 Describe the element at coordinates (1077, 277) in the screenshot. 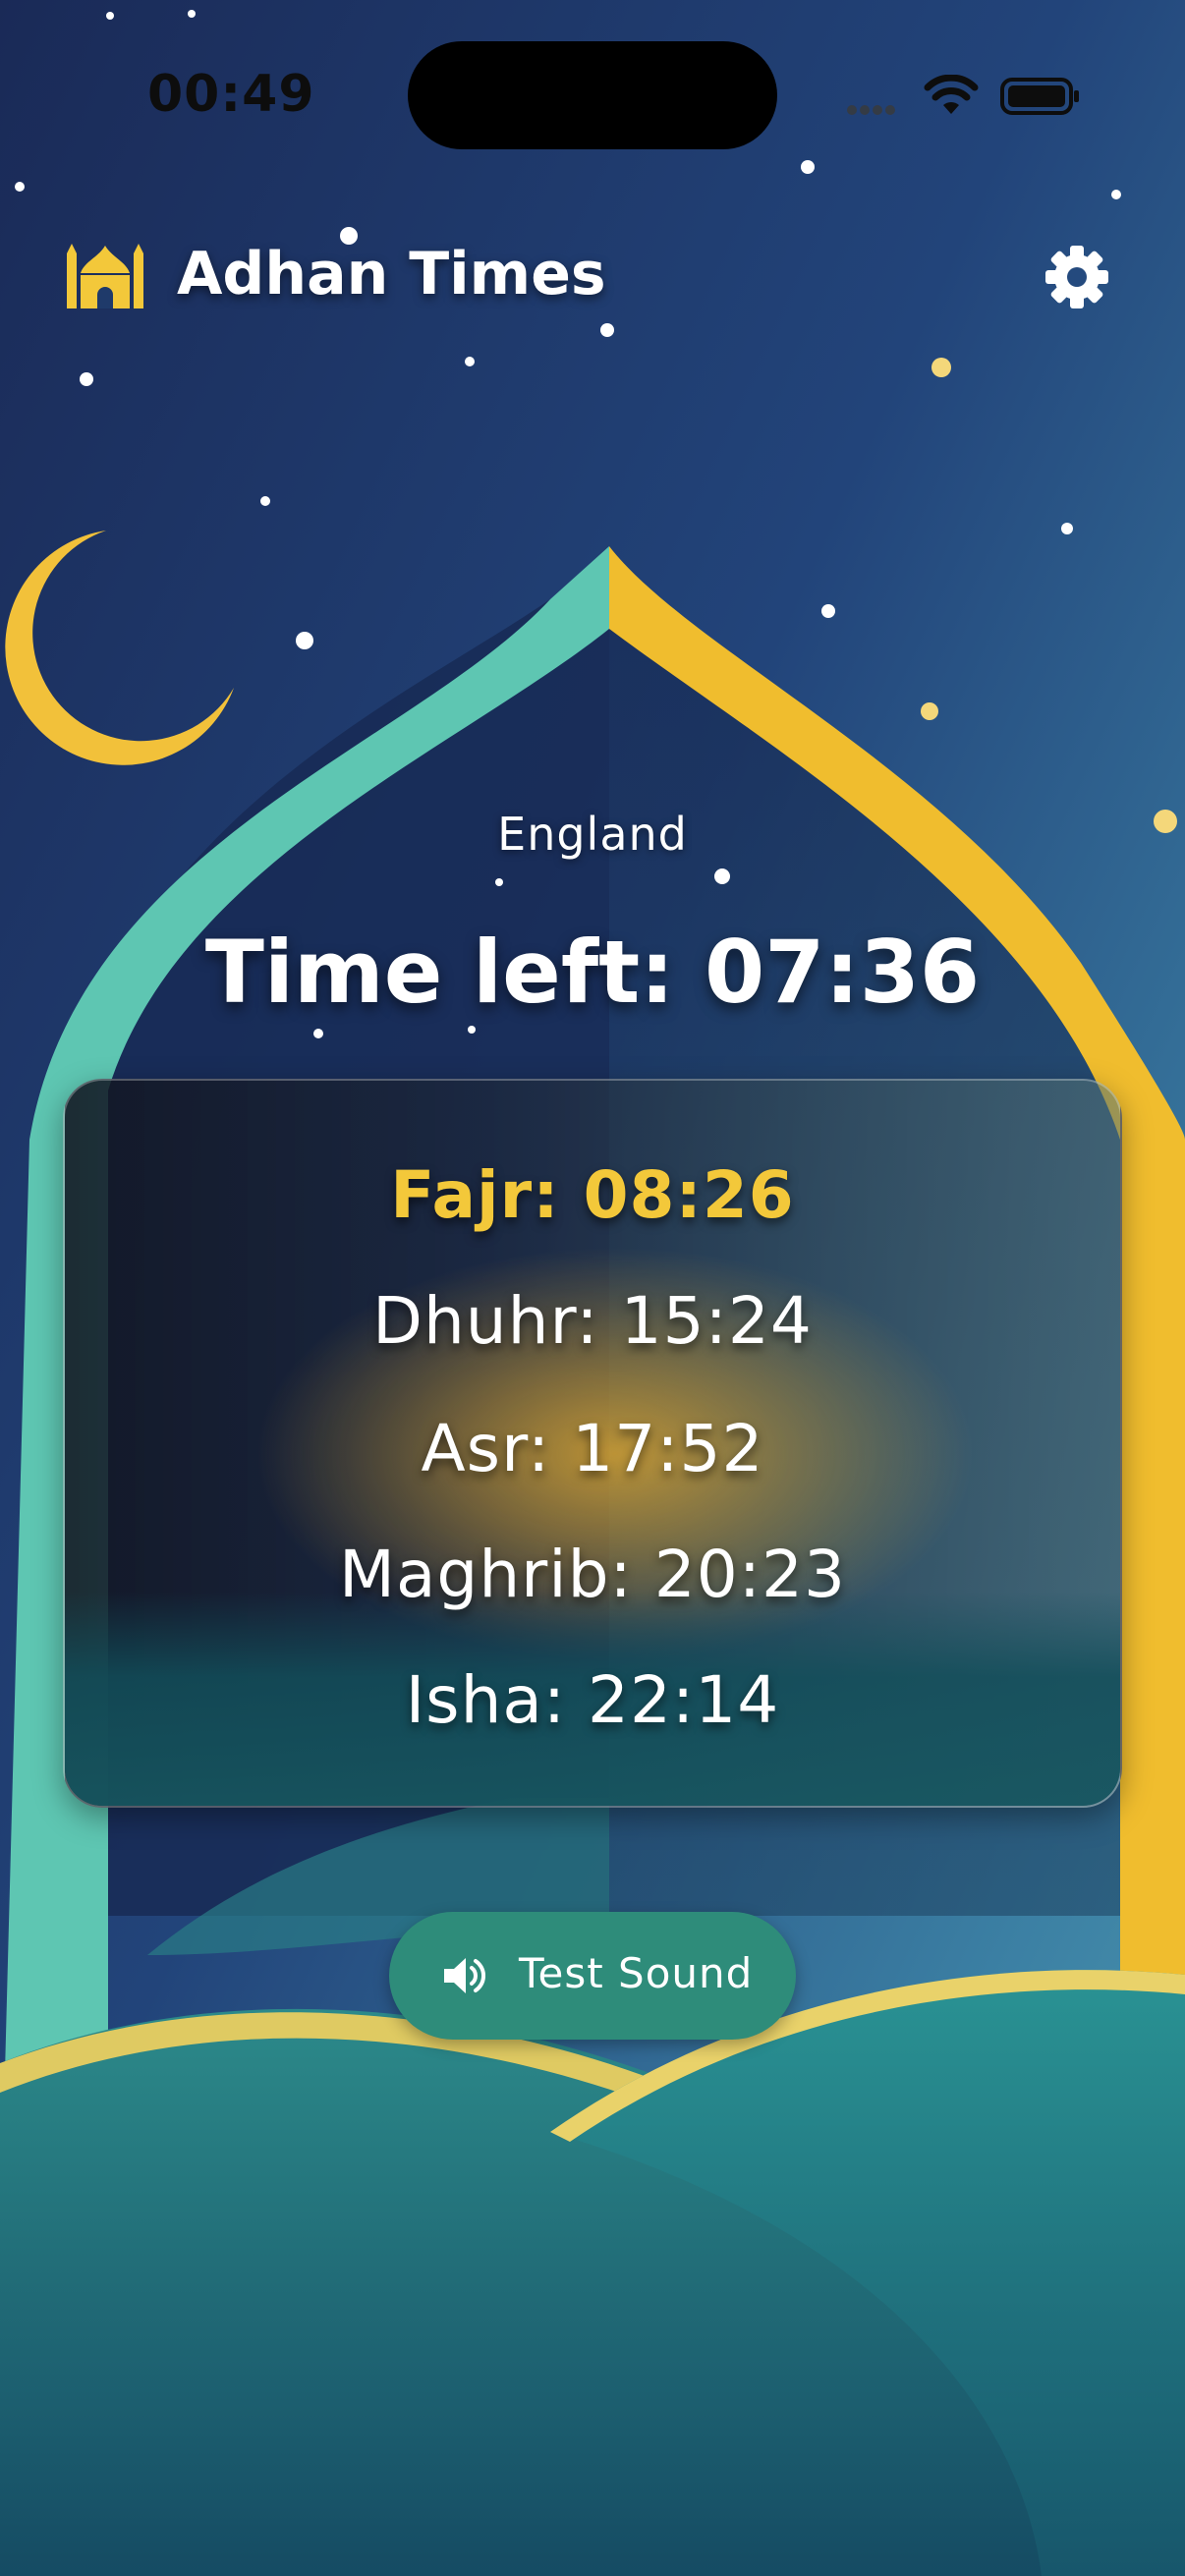

I see `gear-icon` at that location.